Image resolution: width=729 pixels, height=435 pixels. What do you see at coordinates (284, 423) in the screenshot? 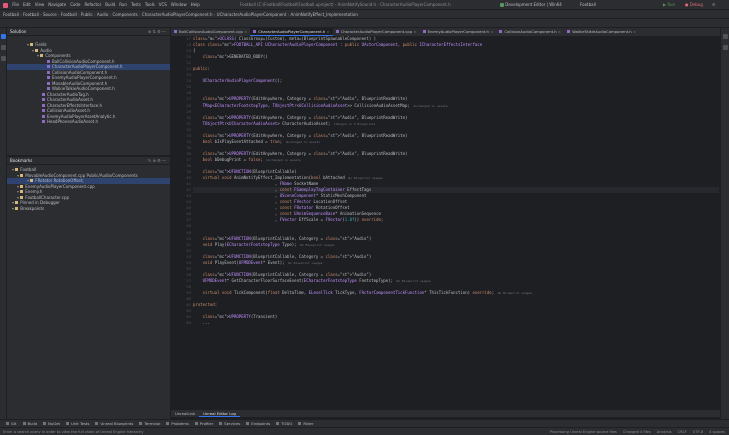
I see `tool-window-button: TODO` at bounding box center [284, 423].